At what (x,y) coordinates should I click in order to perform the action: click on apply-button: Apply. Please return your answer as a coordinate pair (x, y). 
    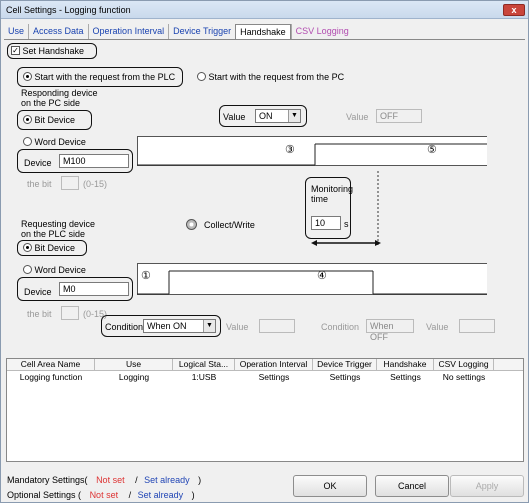
    Looking at the image, I should click on (487, 486).